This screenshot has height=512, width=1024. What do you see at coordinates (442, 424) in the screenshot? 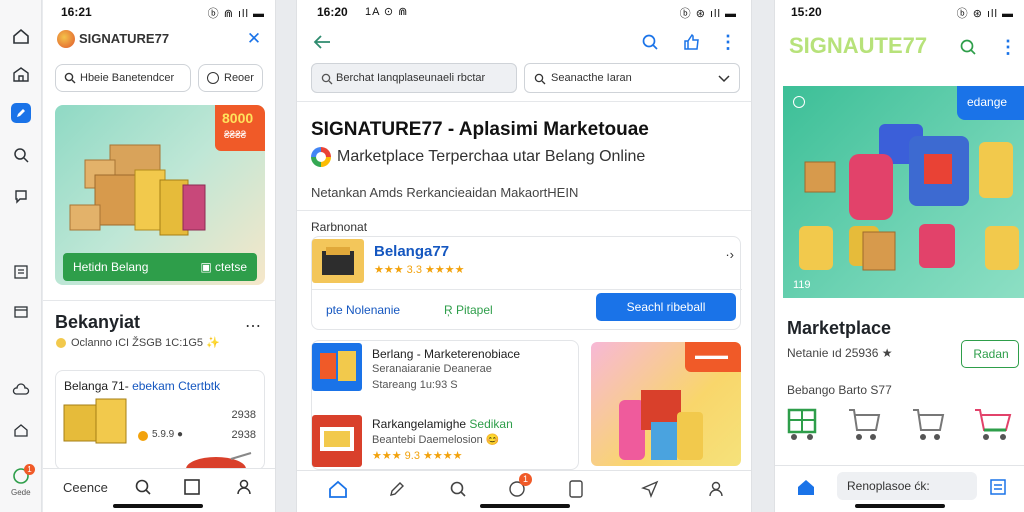
I see `item-title: Rarkangelamighe Sedikan` at bounding box center [442, 424].